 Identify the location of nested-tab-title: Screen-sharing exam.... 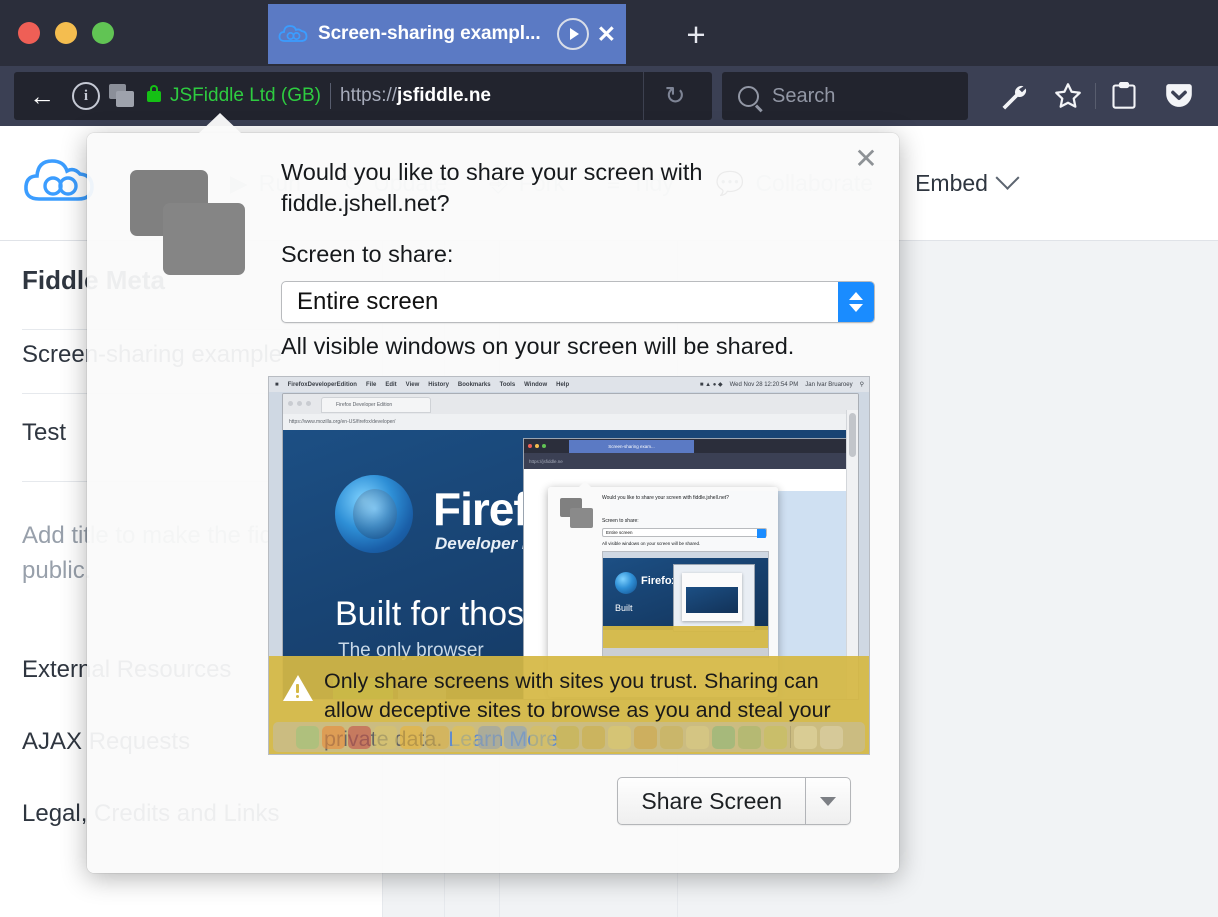
(631, 446).